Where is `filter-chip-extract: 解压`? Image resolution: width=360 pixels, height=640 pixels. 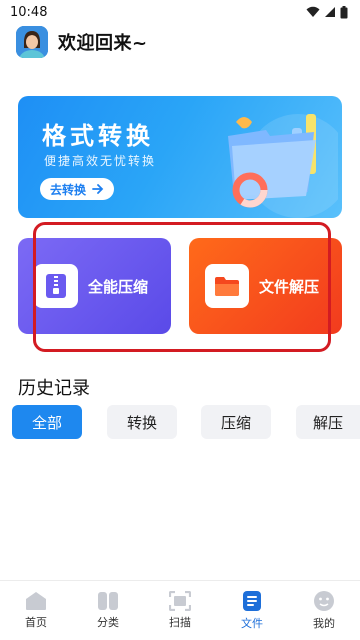
filter-chip-extract: 解压 is located at coordinates (328, 422).